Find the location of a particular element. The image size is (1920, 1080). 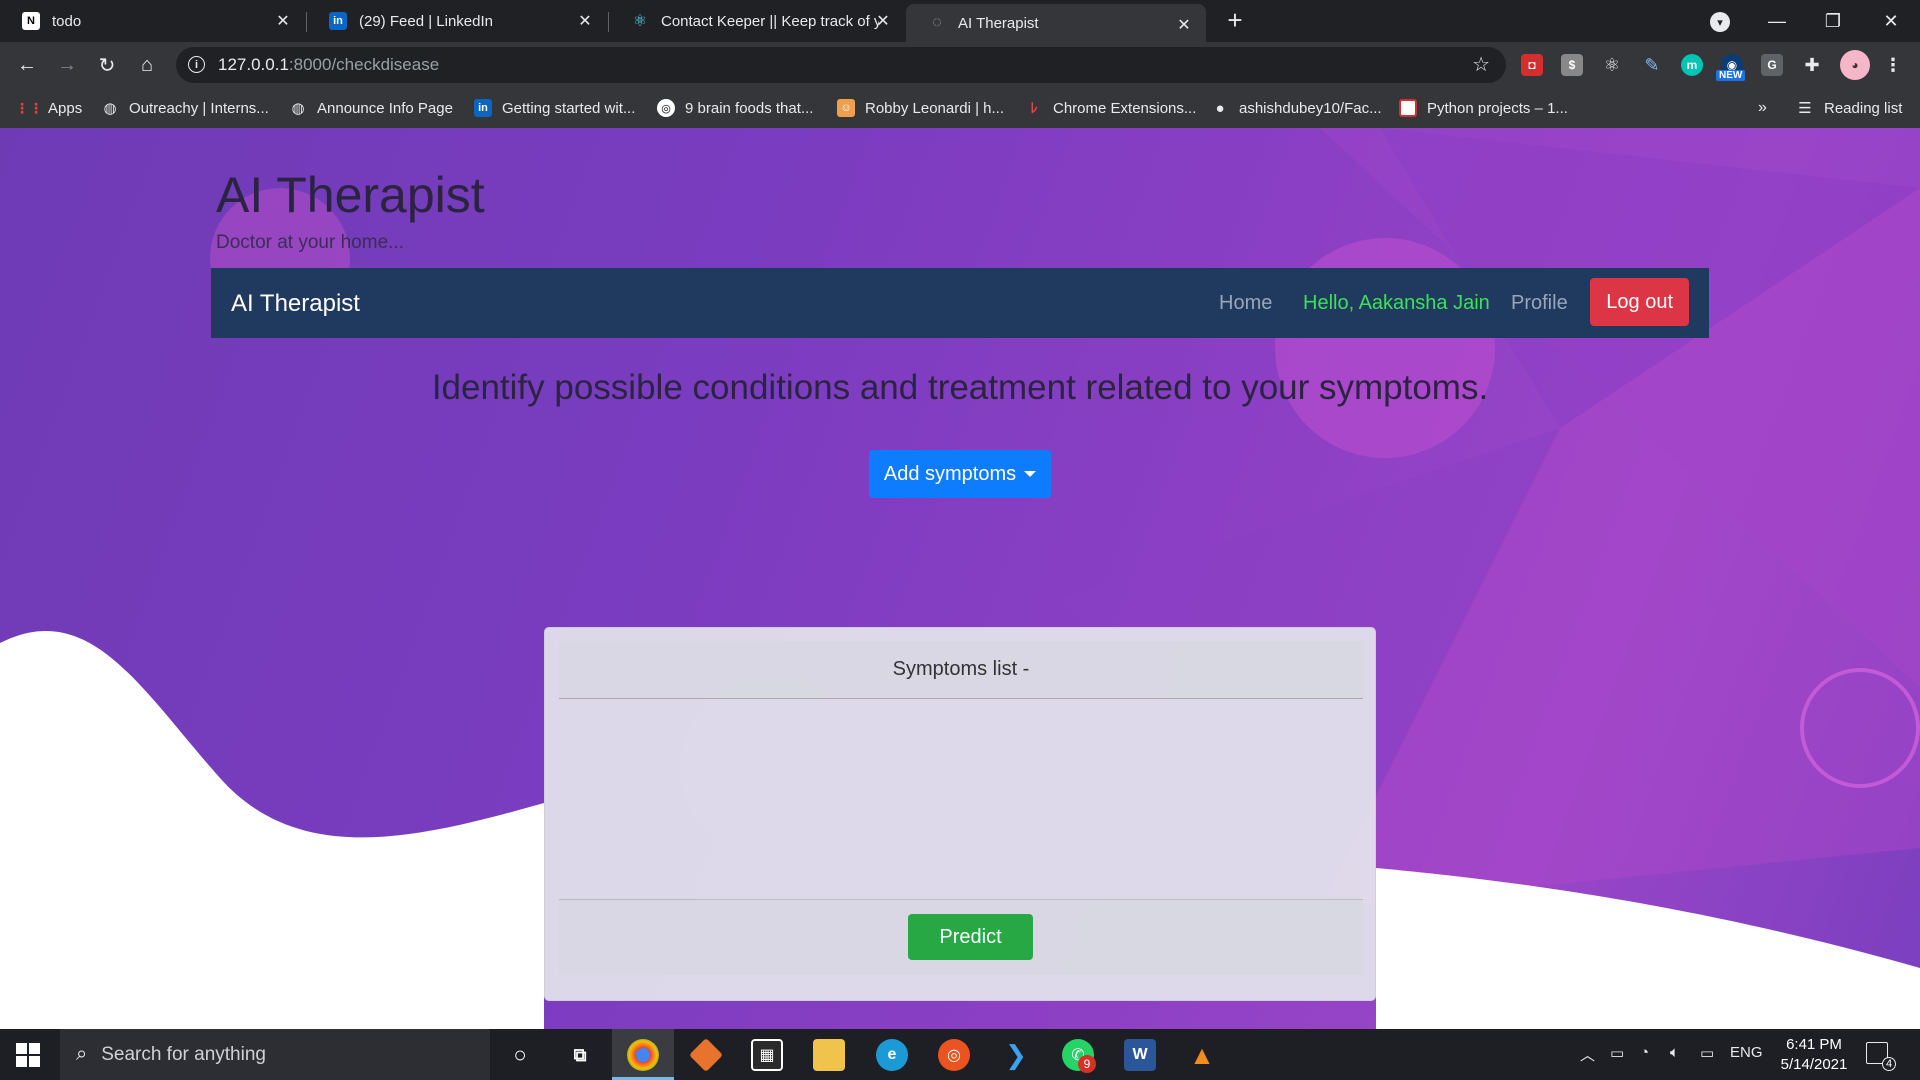

reload-icon: ↻ is located at coordinates (107, 65).